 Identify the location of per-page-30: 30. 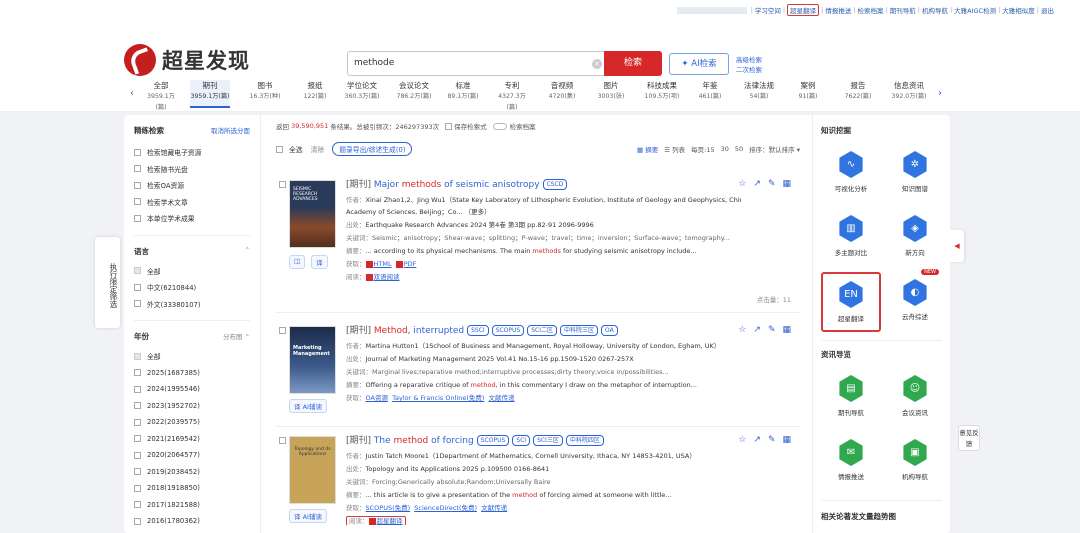
(725, 149).